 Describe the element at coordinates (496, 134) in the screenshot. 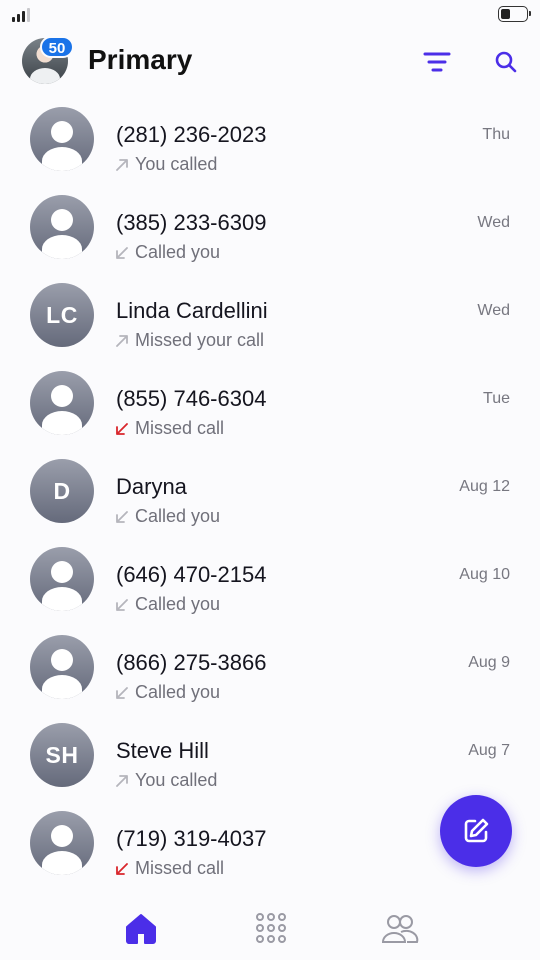

I see `call-date: Thu` at that location.